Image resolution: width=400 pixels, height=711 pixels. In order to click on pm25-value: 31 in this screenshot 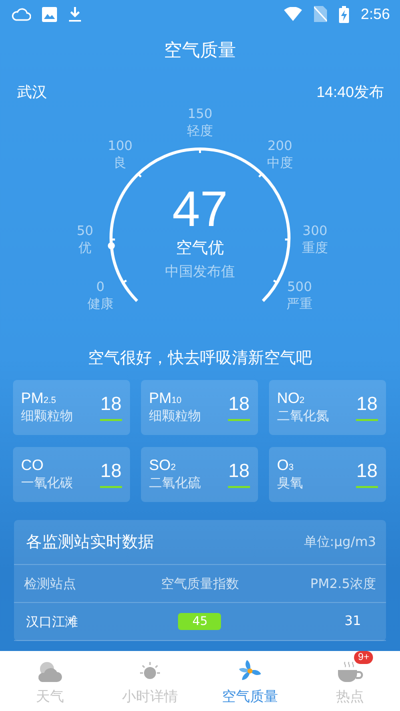, I will do `click(352, 621)`.